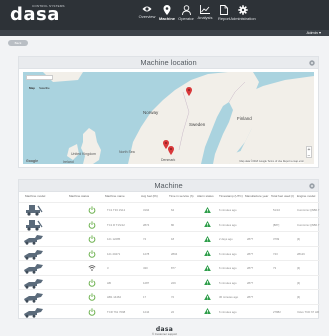  What do you see at coordinates (83, 154) in the screenshot?
I see `map-label-united-kingdom: United Kingdom` at bounding box center [83, 154].